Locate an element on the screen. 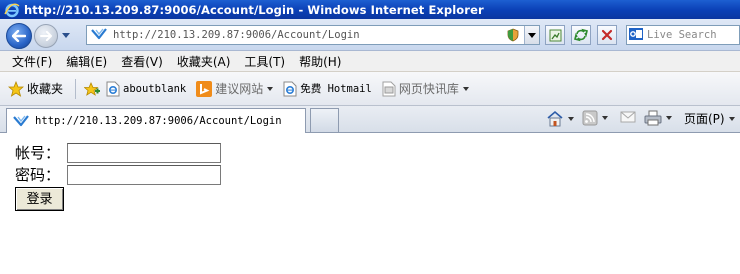  bing-icon is located at coordinates (204, 88).